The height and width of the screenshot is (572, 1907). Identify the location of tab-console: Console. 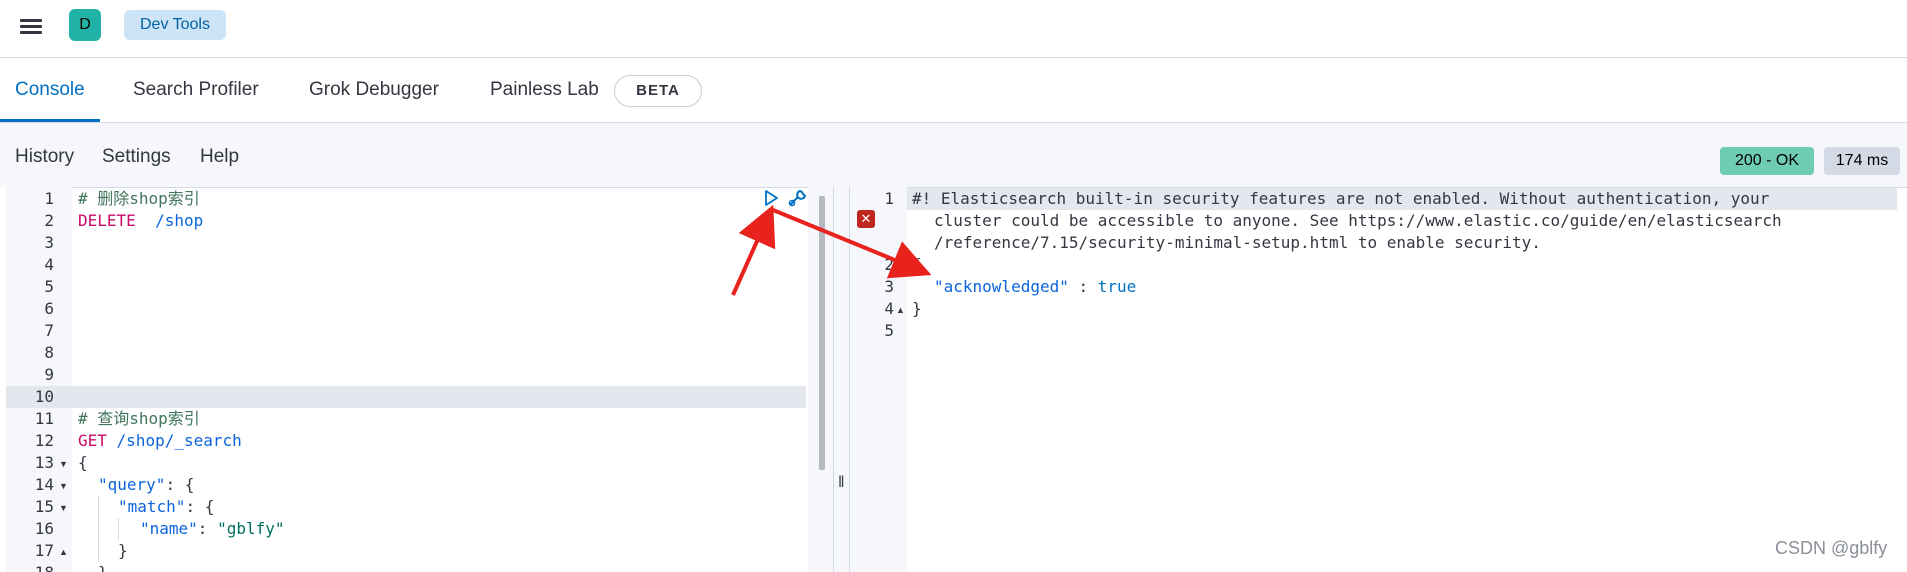
(50, 90).